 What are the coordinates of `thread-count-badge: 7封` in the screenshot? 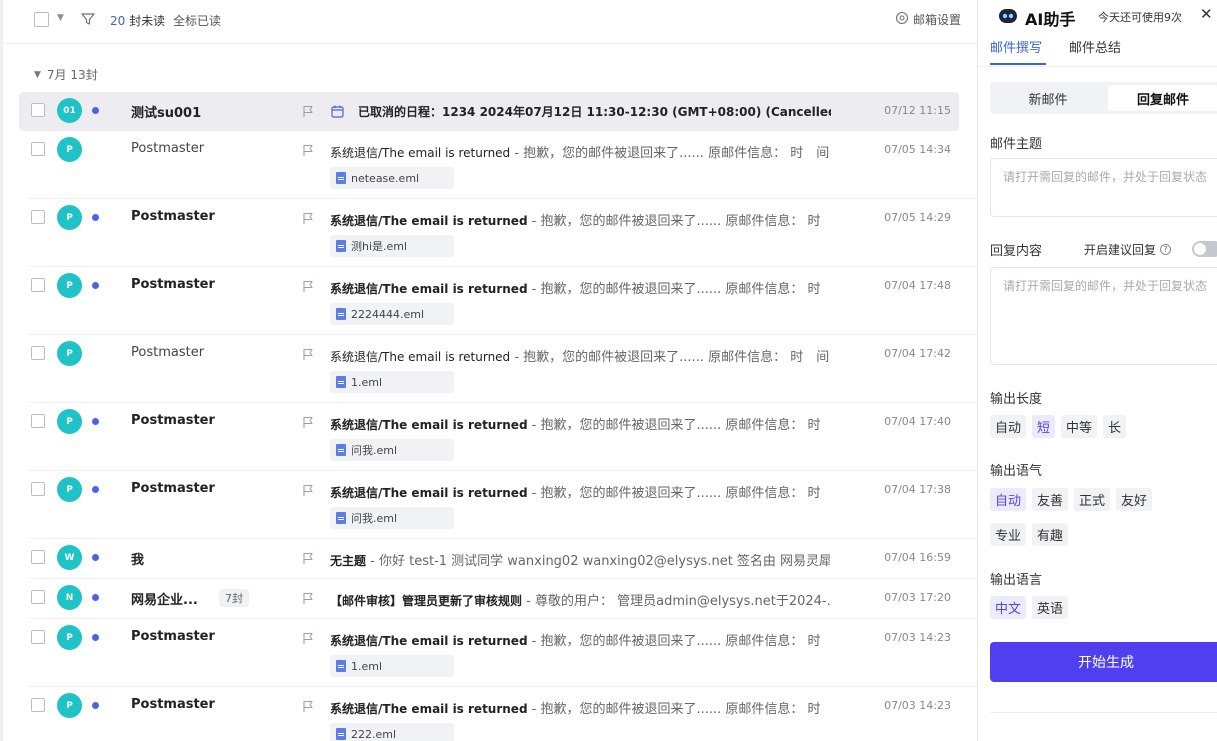 It's located at (234, 598).